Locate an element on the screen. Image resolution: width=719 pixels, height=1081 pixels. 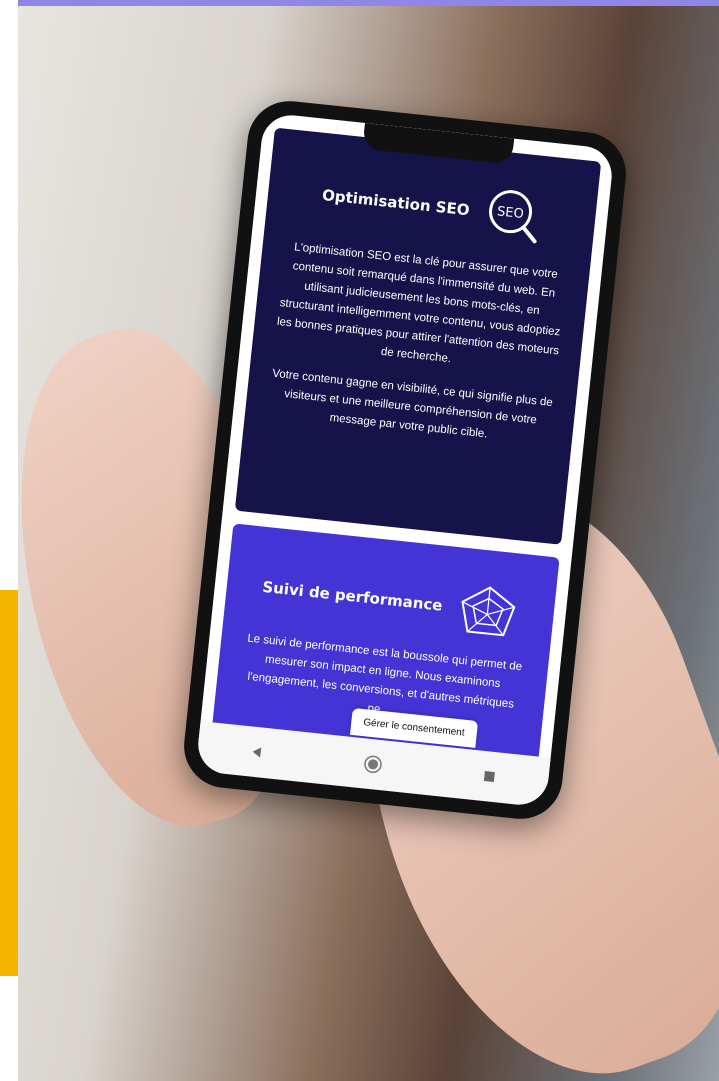
home-icon is located at coordinates (373, 764).